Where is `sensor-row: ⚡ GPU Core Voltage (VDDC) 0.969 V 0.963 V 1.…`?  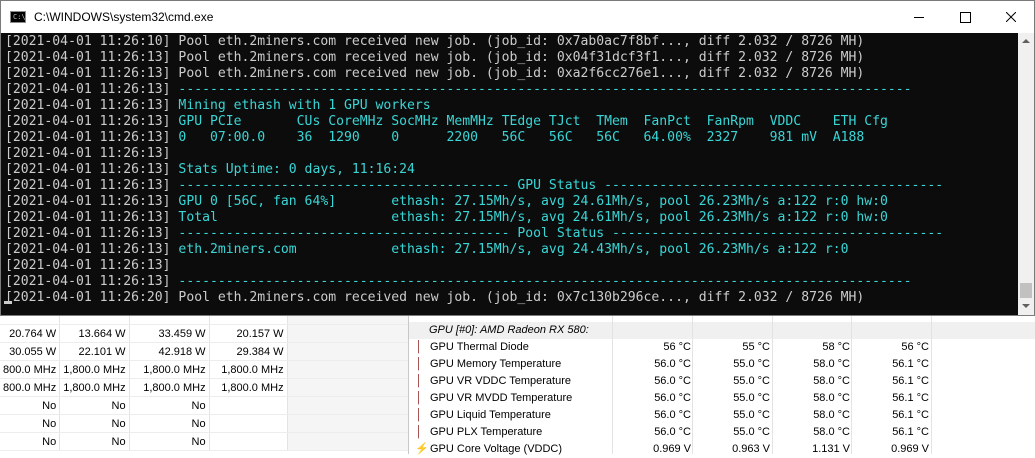 sensor-row: ⚡ GPU Core Voltage (VDDC) 0.969 V 0.963 V 1.… is located at coordinates (722, 449).